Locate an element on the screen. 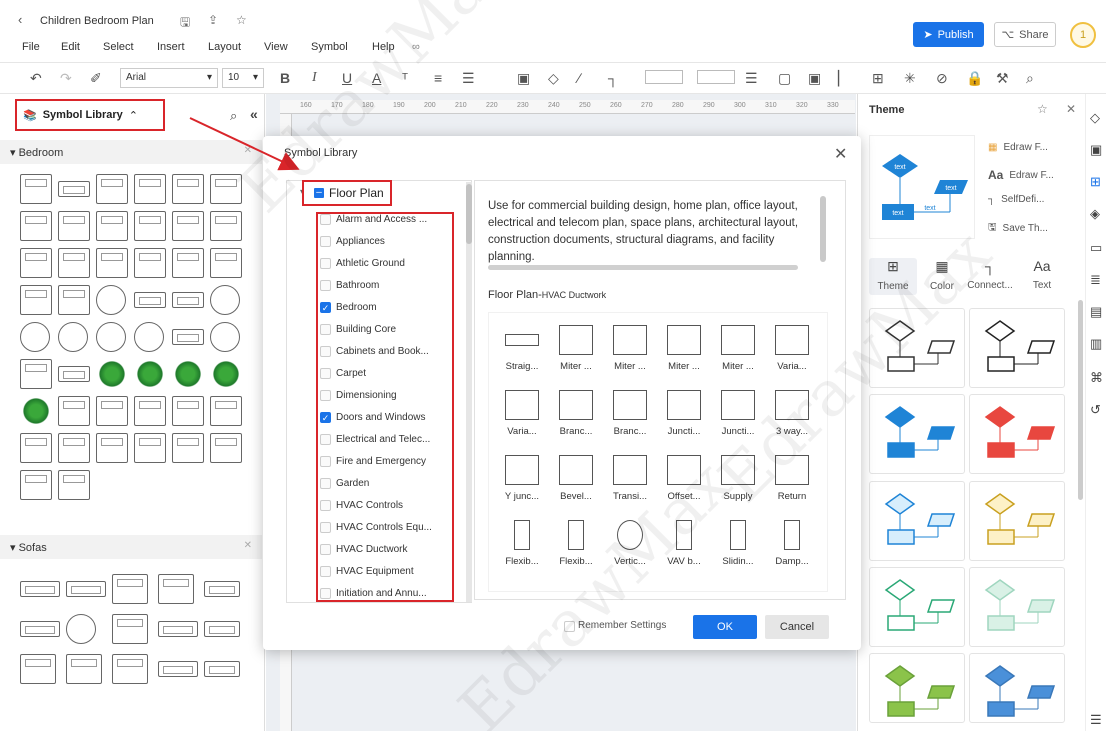 This screenshot has height=731, width=1106. underline-icon: U is located at coordinates (347, 78).